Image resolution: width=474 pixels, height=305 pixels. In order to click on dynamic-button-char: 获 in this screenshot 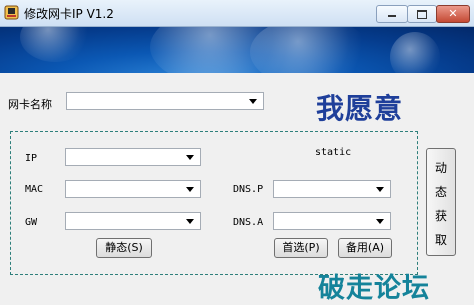, I will do `click(440, 216)`.